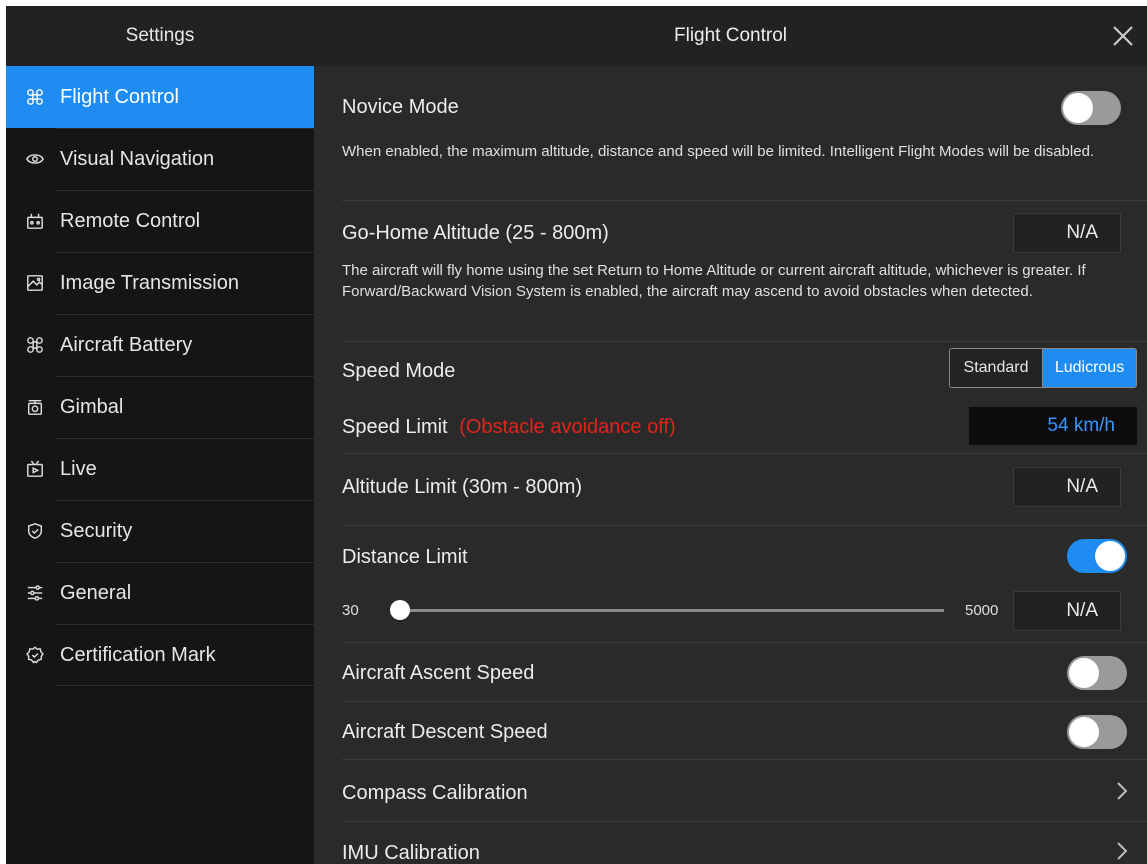 The height and width of the screenshot is (864, 1147). What do you see at coordinates (149, 282) in the screenshot?
I see `sidebar-item-label: Image Transmission` at bounding box center [149, 282].